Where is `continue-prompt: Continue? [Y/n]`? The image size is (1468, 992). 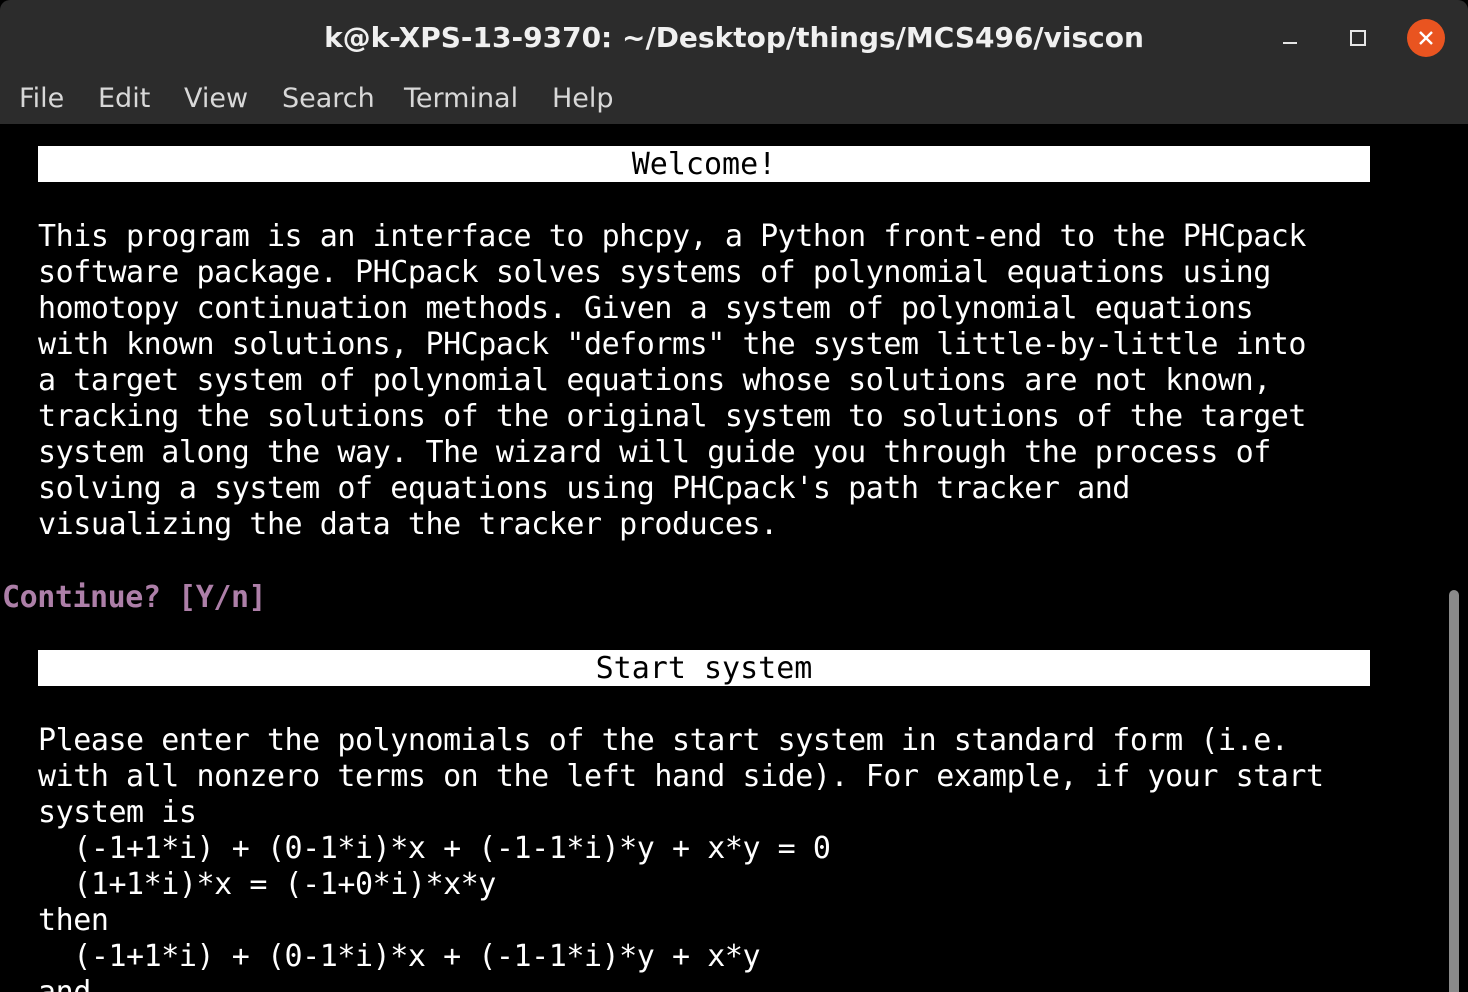 continue-prompt: Continue? [Y/n] is located at coordinates (134, 597).